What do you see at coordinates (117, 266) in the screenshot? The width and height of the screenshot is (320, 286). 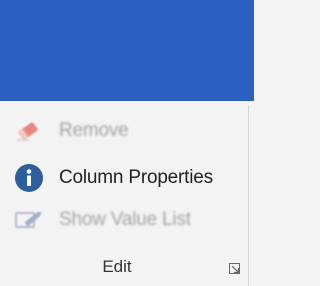 I see `group-label: Edit` at bounding box center [117, 266].